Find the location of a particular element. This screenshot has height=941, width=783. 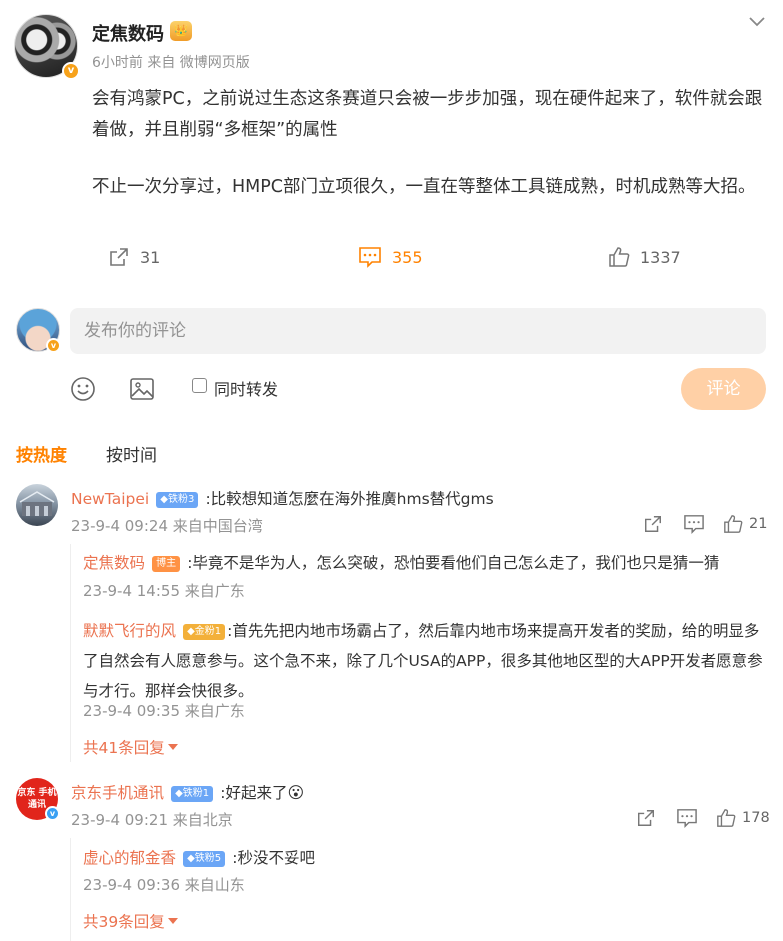

emoji: 😮 is located at coordinates (296, 792).